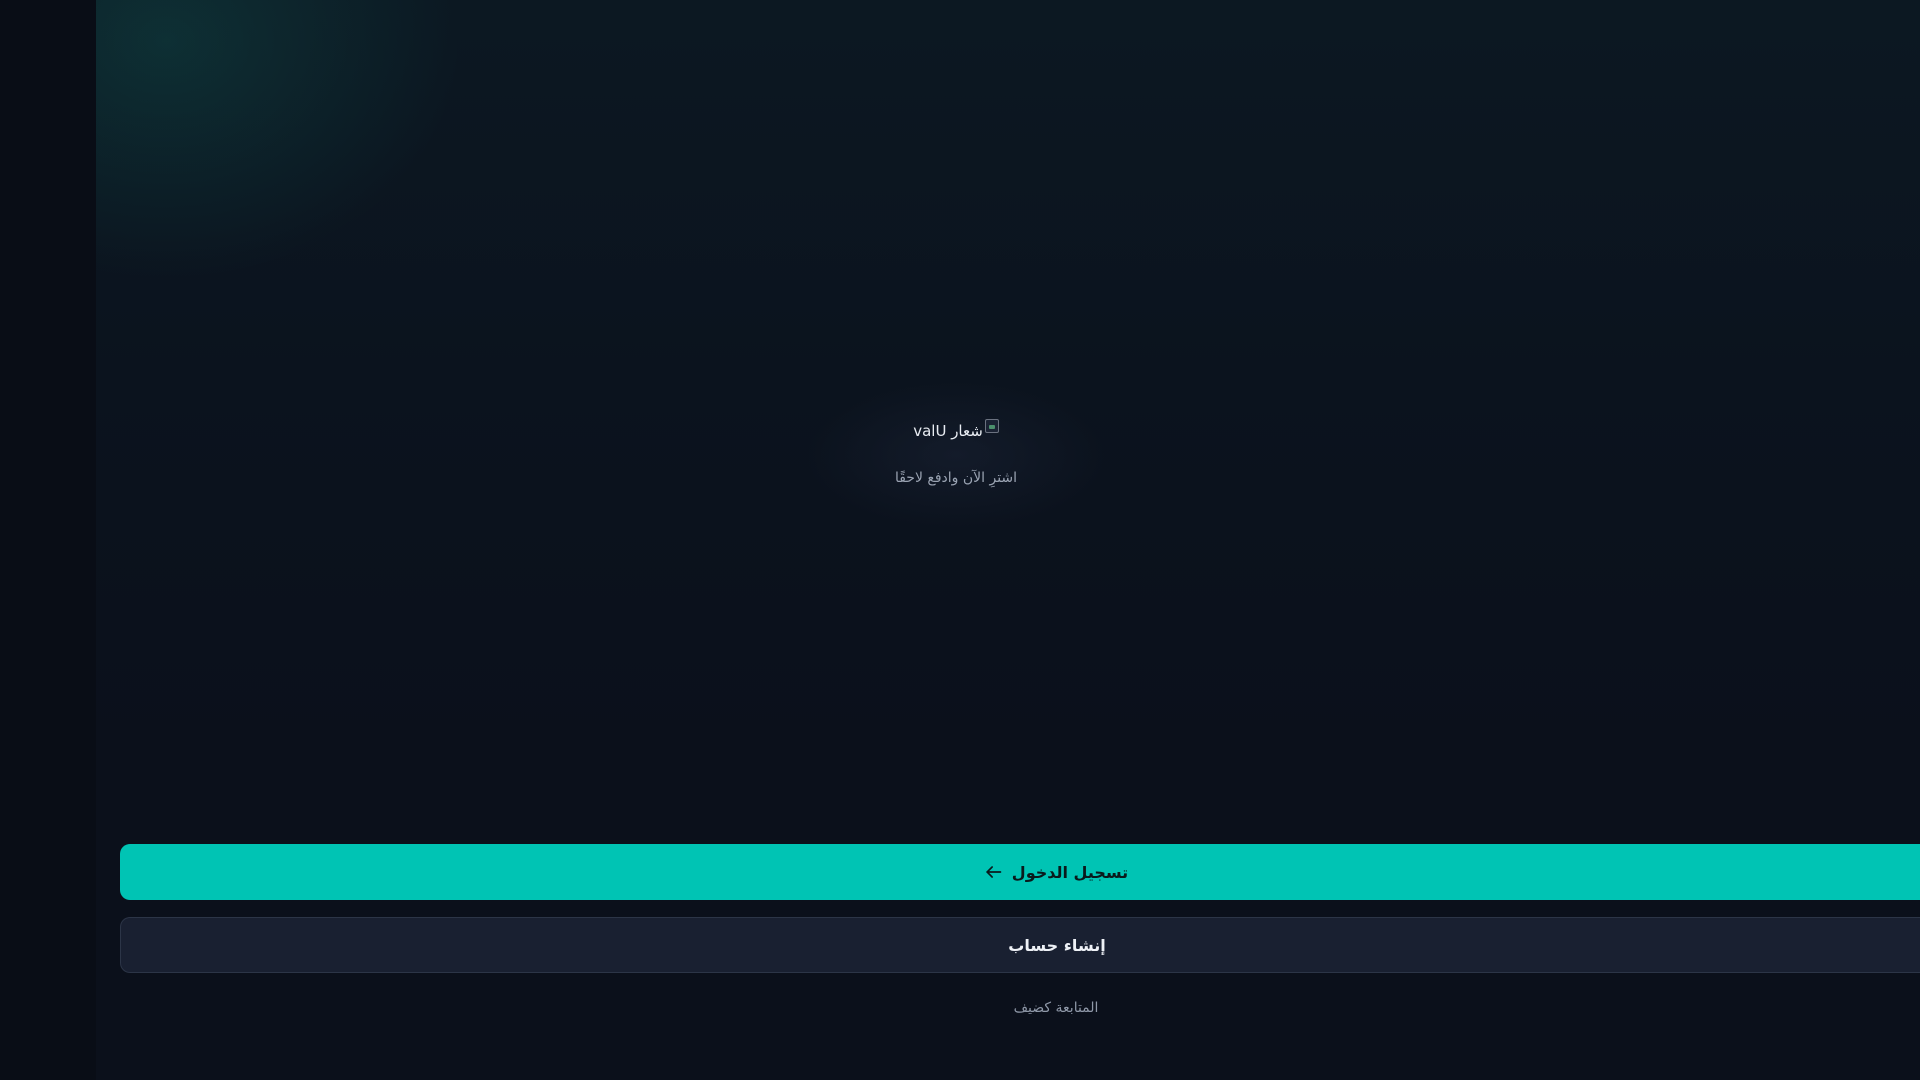 This screenshot has width=1920, height=1080. Describe the element at coordinates (991, 426) in the screenshot. I see `broken-image-icon` at that location.